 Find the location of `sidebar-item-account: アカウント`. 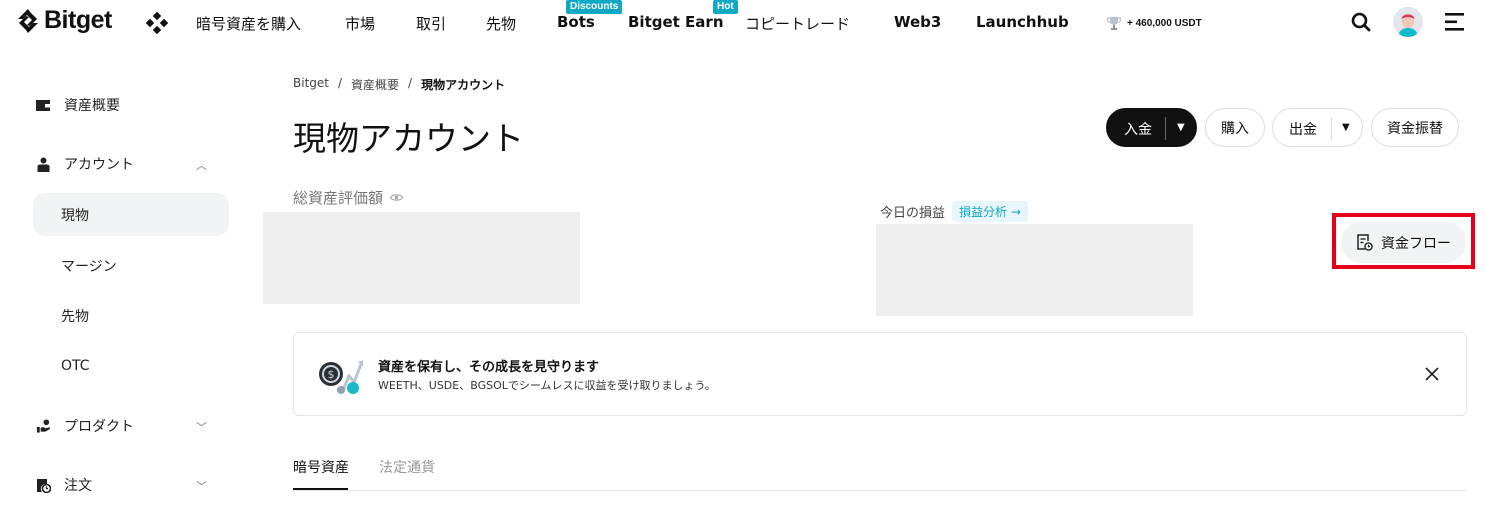

sidebar-item-account: アカウント is located at coordinates (85, 164).